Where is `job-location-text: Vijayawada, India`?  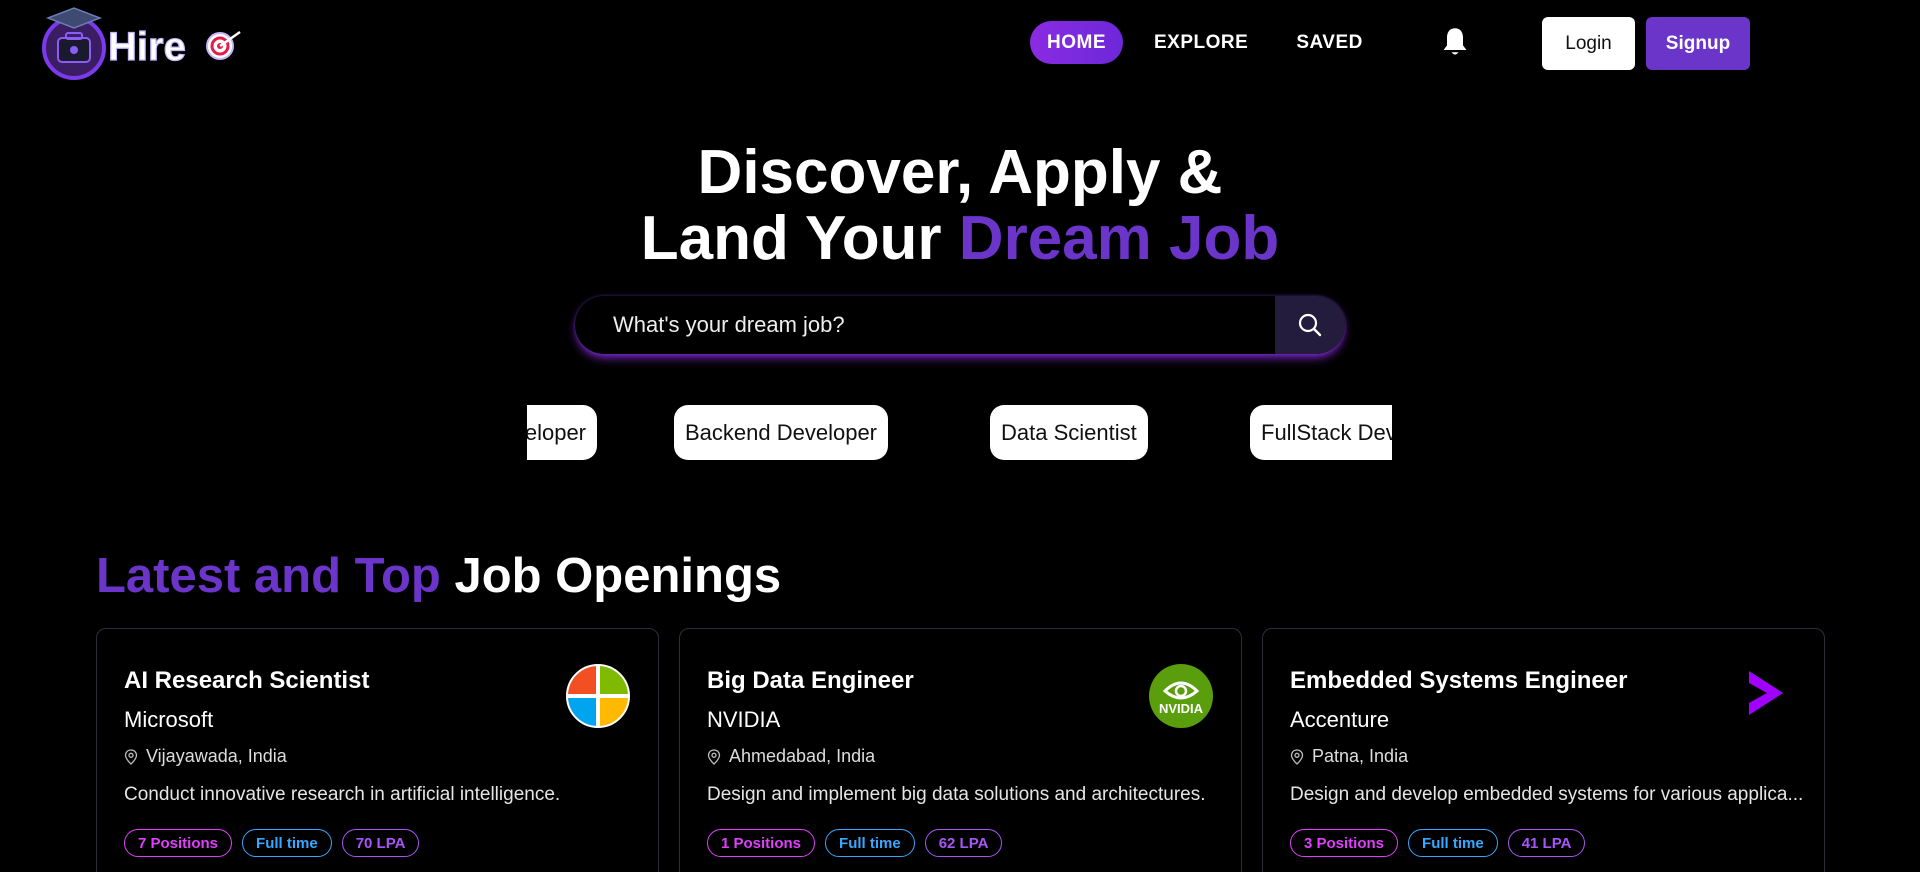 job-location-text: Vijayawada, India is located at coordinates (216, 756).